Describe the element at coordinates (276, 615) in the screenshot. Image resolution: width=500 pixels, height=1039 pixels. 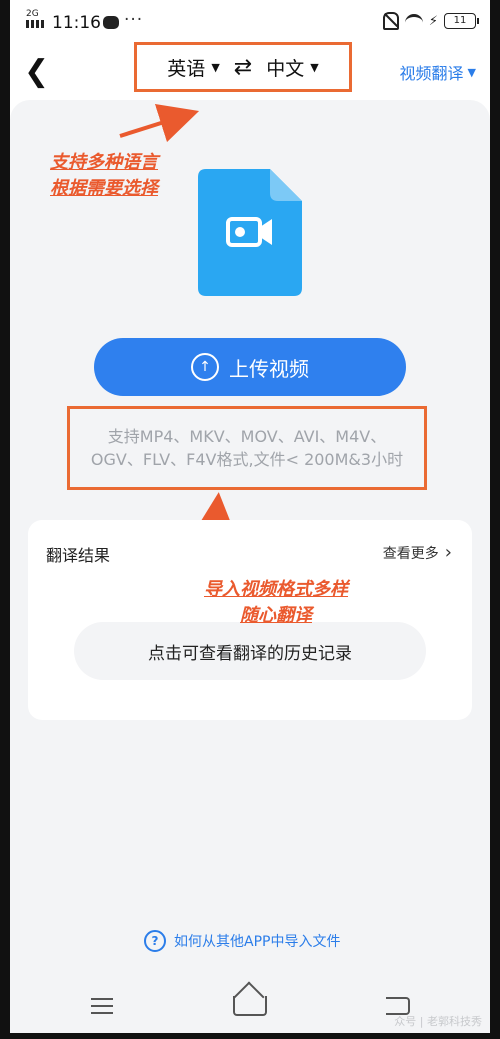
I see `annotation-line: 随心翻译` at that location.